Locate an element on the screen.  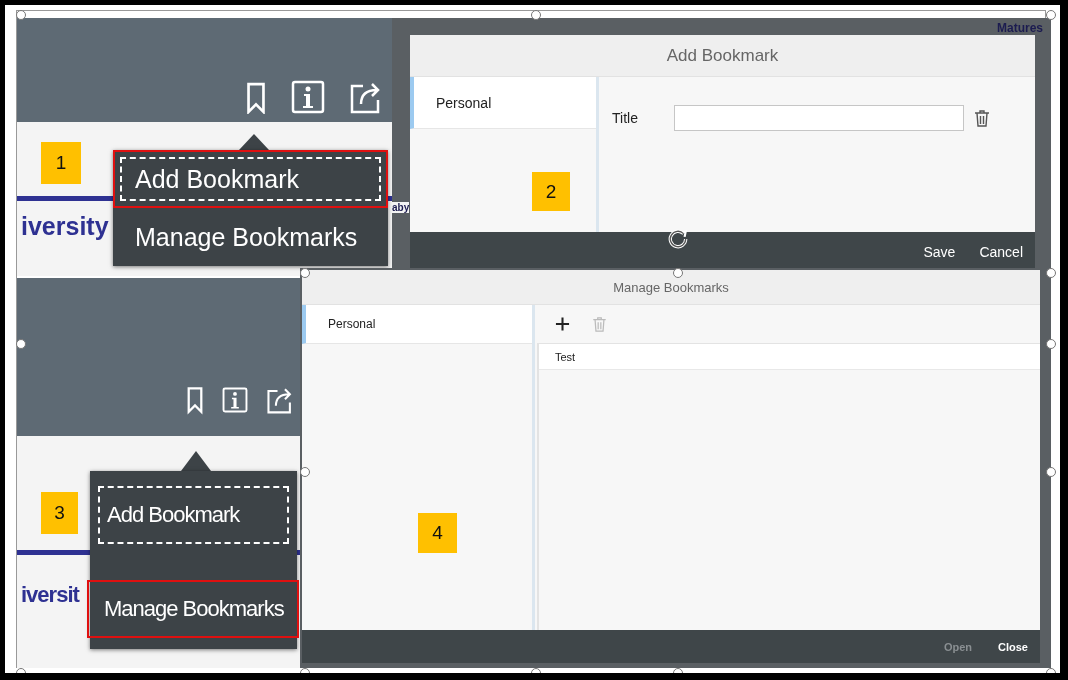
step-badge: 3 is located at coordinates (59, 513).